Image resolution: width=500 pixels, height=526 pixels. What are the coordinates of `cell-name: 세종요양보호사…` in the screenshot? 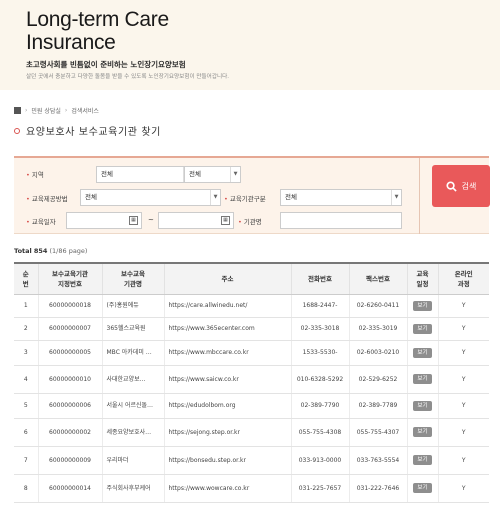 It's located at (132, 432).